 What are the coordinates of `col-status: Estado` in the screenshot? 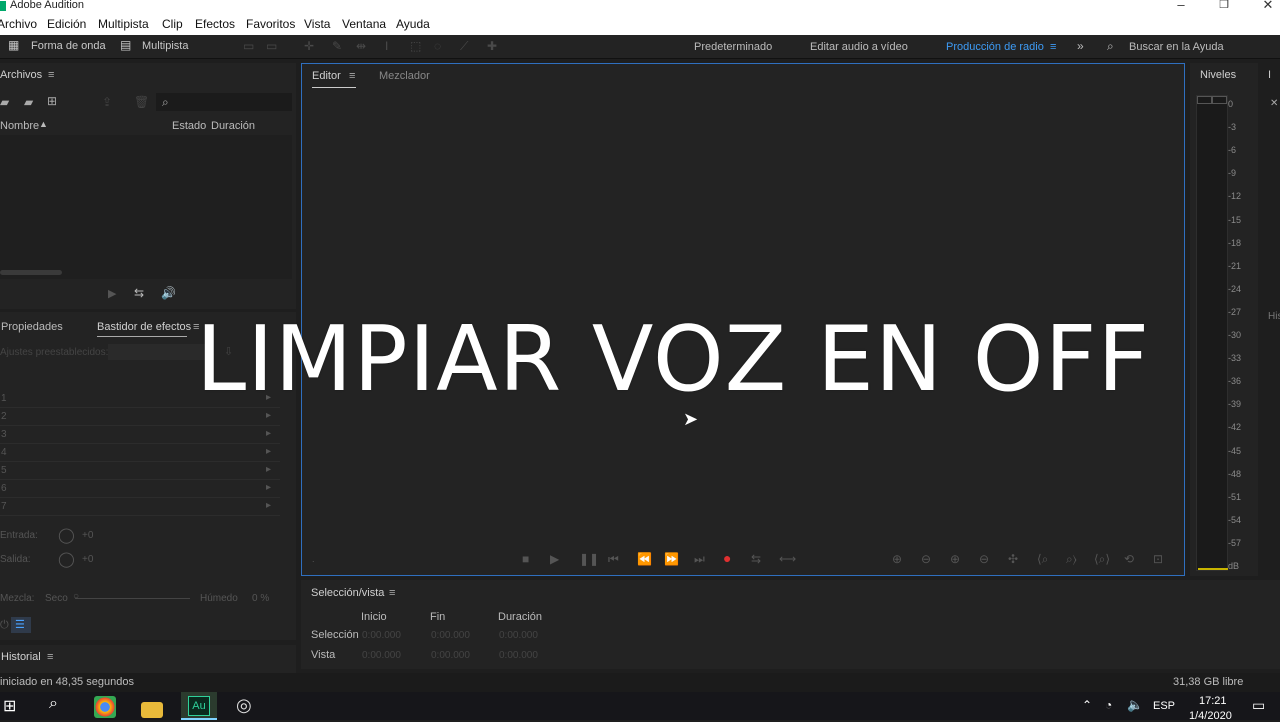 It's located at (189, 126).